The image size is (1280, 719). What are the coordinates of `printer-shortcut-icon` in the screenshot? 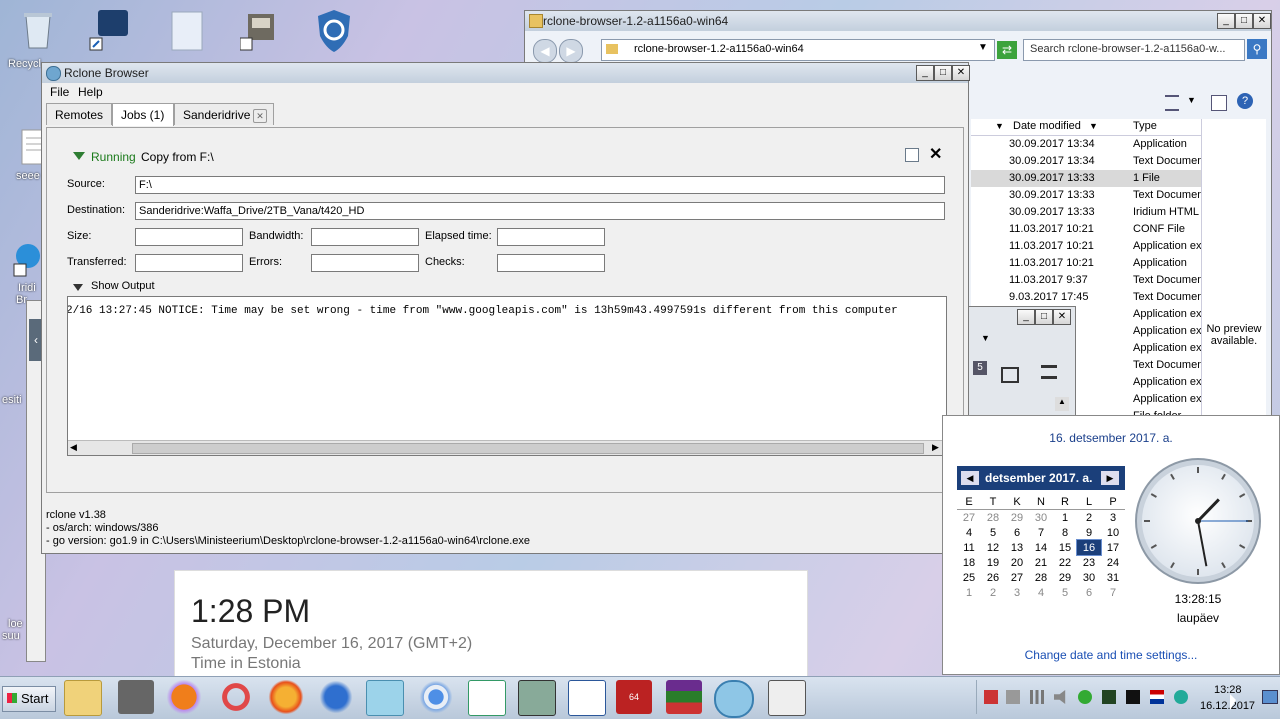 It's located at (259, 30).